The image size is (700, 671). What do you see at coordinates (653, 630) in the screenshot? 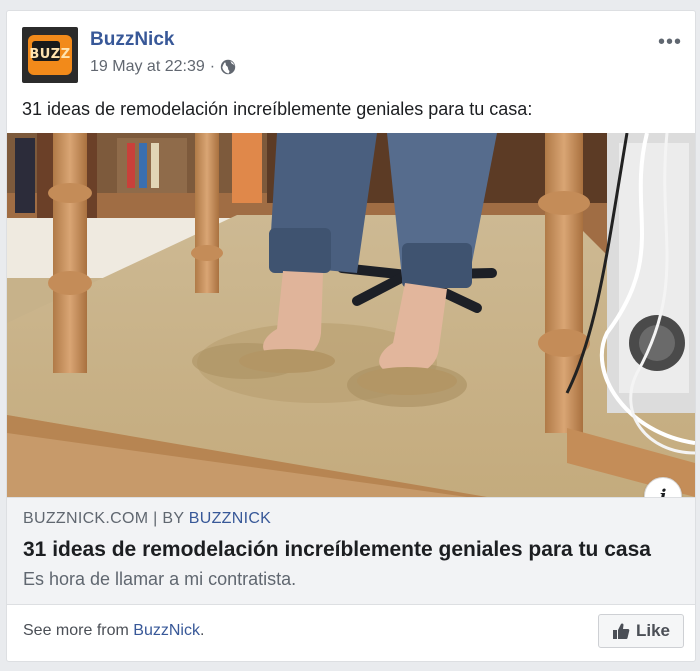
I see `like-label: Like` at bounding box center [653, 630].